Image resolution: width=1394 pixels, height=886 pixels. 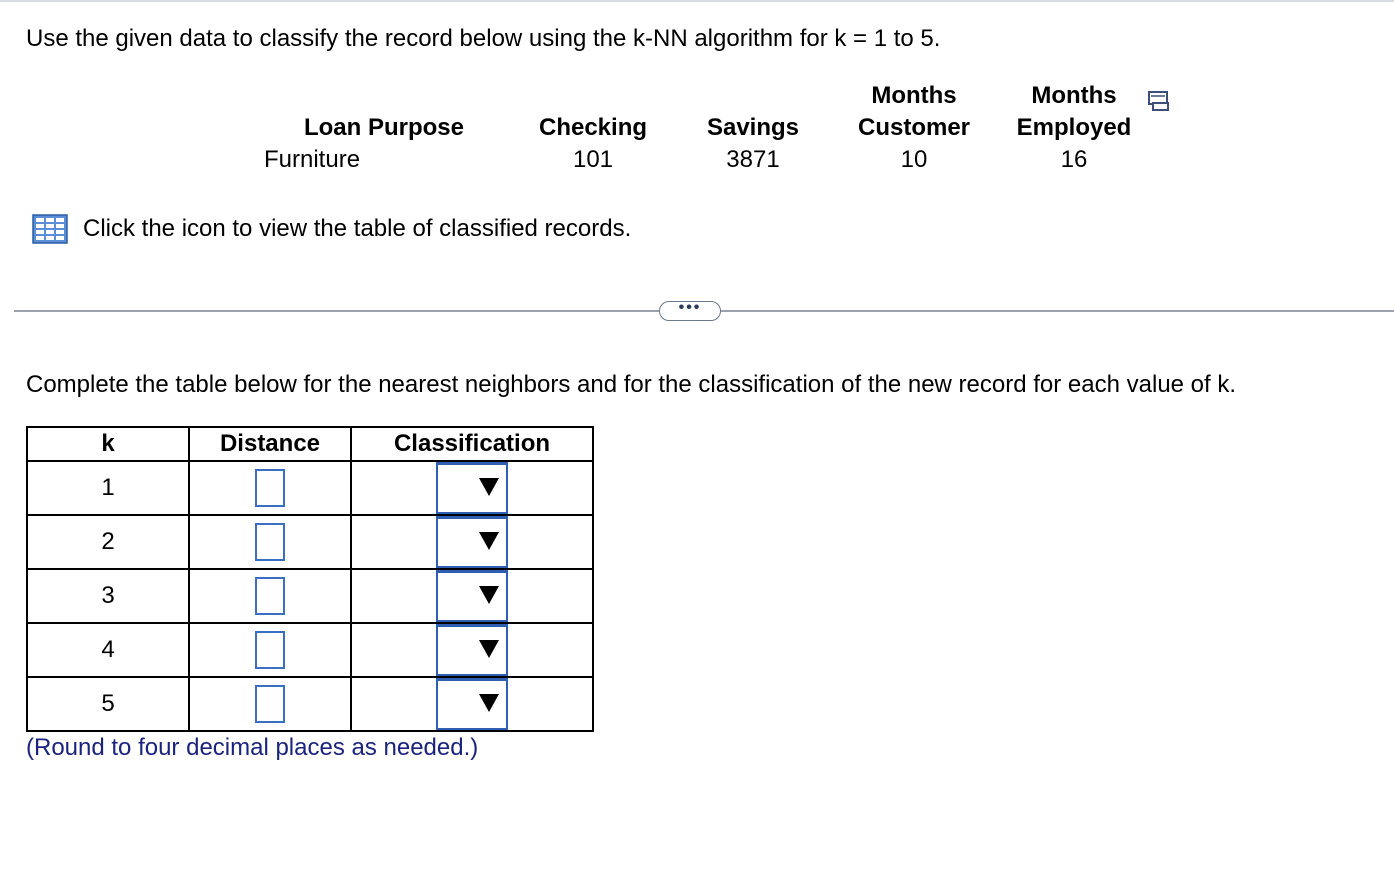 I want to click on classification-select-k2, so click(x=472, y=542).